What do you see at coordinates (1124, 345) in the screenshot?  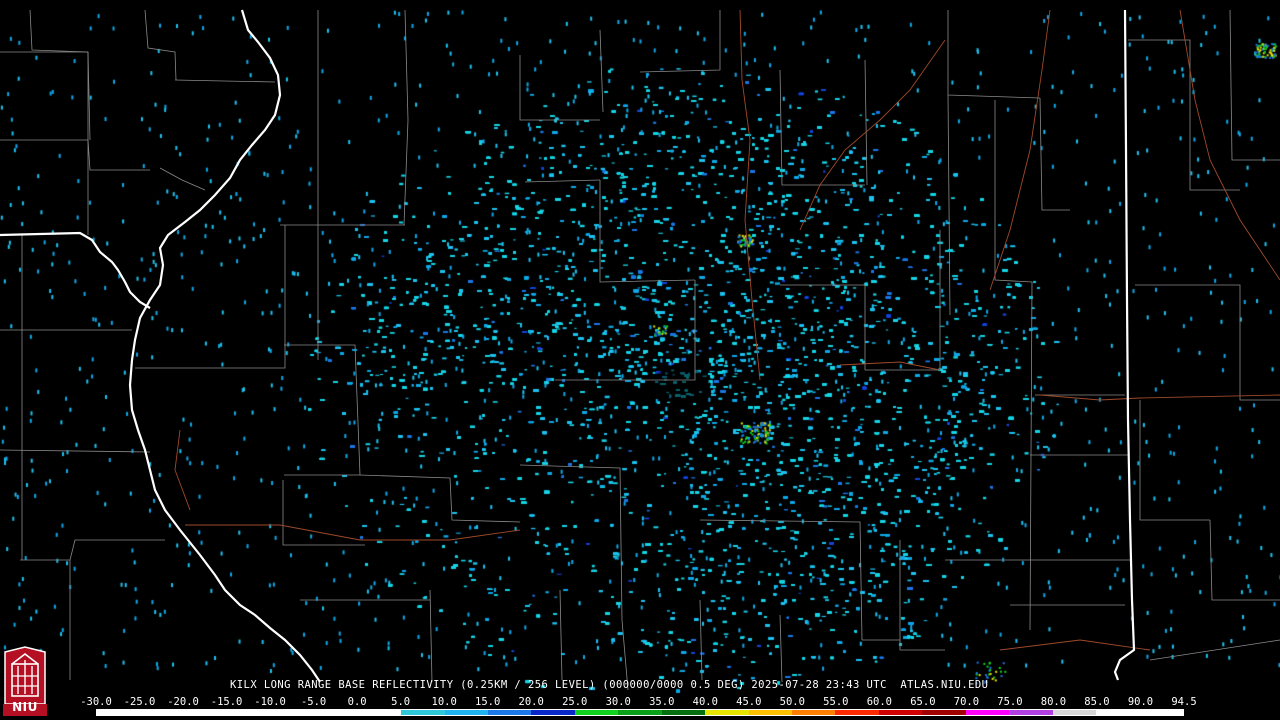 I see `illinois-indiana-border` at bounding box center [1124, 345].